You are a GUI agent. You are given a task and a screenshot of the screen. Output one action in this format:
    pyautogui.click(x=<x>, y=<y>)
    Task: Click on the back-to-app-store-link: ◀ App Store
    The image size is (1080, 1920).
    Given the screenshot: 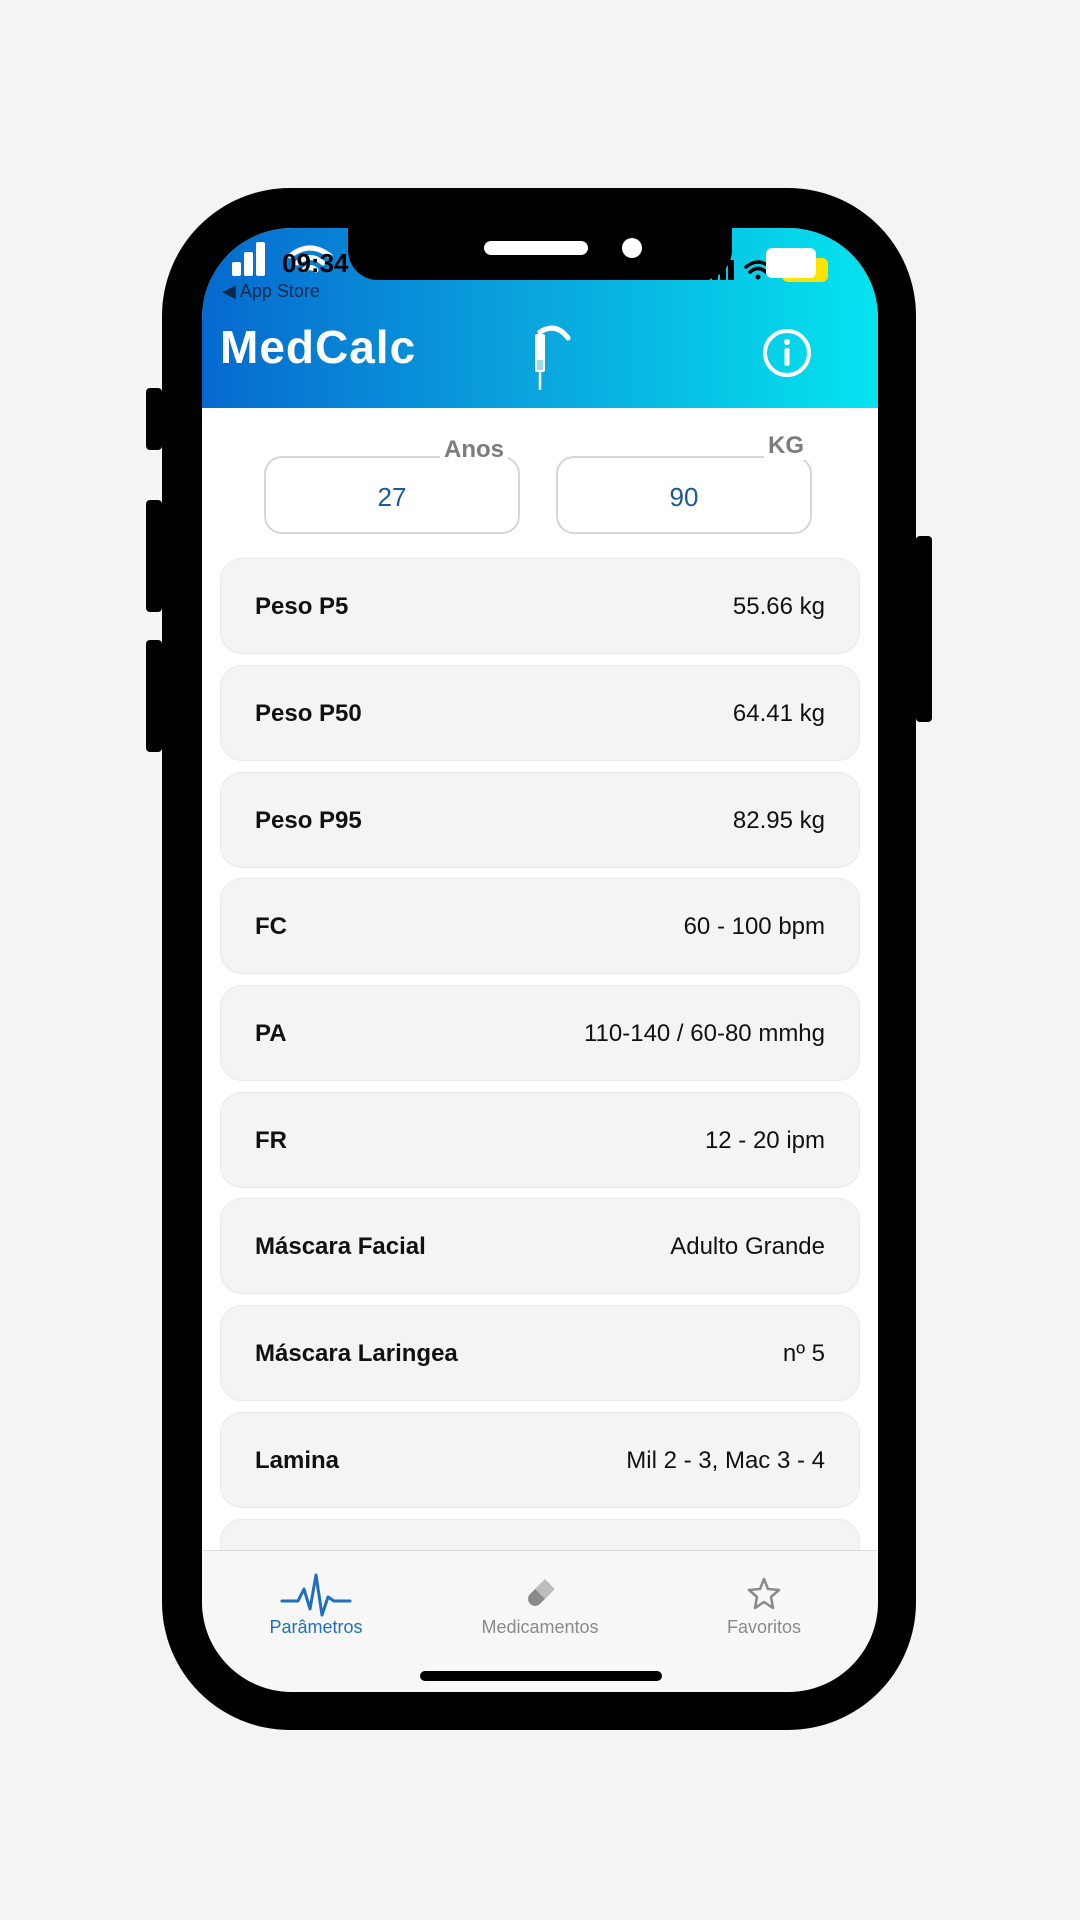 What is the action you would take?
    pyautogui.click(x=271, y=291)
    